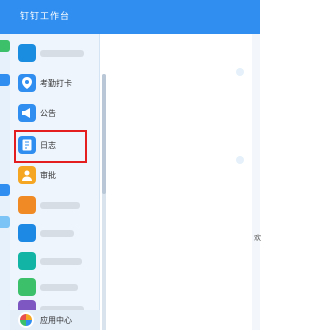  What do you see at coordinates (130, 17) in the screenshot?
I see `title-bar: 钉钉工作台` at bounding box center [130, 17].